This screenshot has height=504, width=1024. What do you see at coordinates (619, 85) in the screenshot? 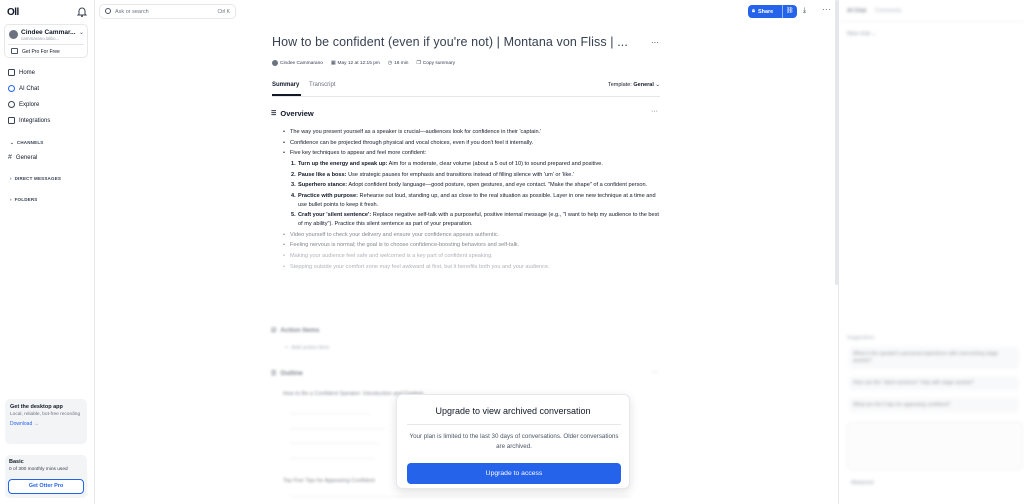
I see `template-label: Template:` at bounding box center [619, 85].